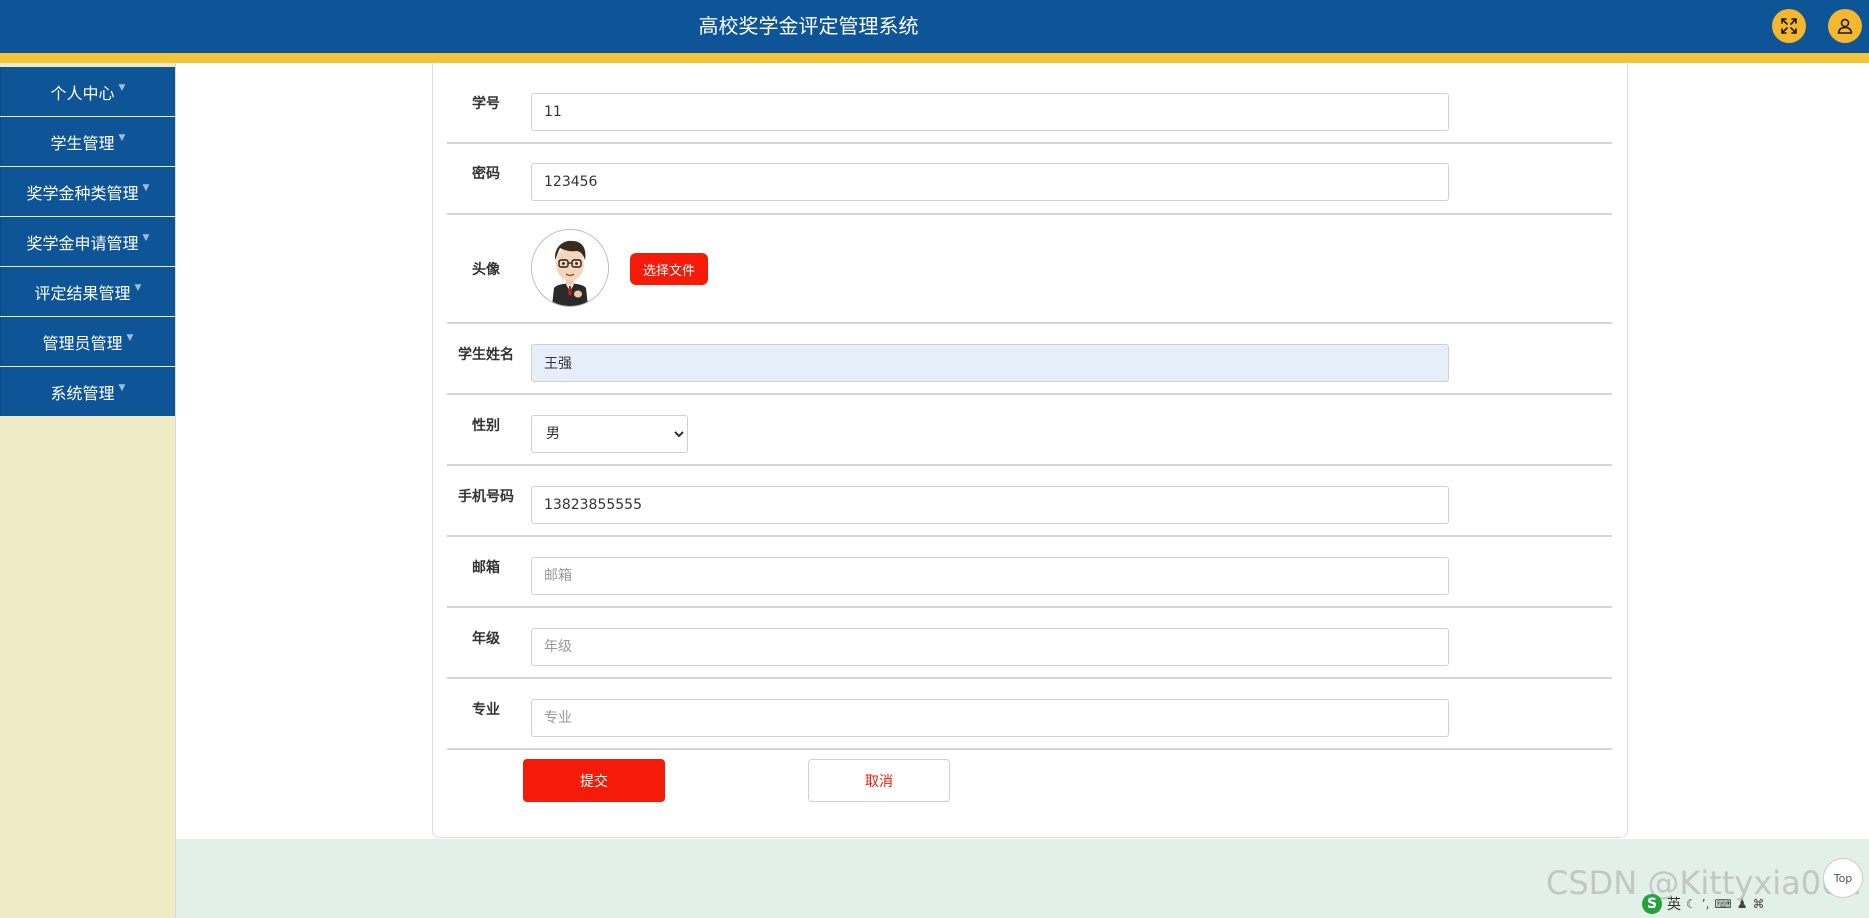 The width and height of the screenshot is (1869, 918). I want to click on form-row-phone: 手机号码, so click(1029, 501).